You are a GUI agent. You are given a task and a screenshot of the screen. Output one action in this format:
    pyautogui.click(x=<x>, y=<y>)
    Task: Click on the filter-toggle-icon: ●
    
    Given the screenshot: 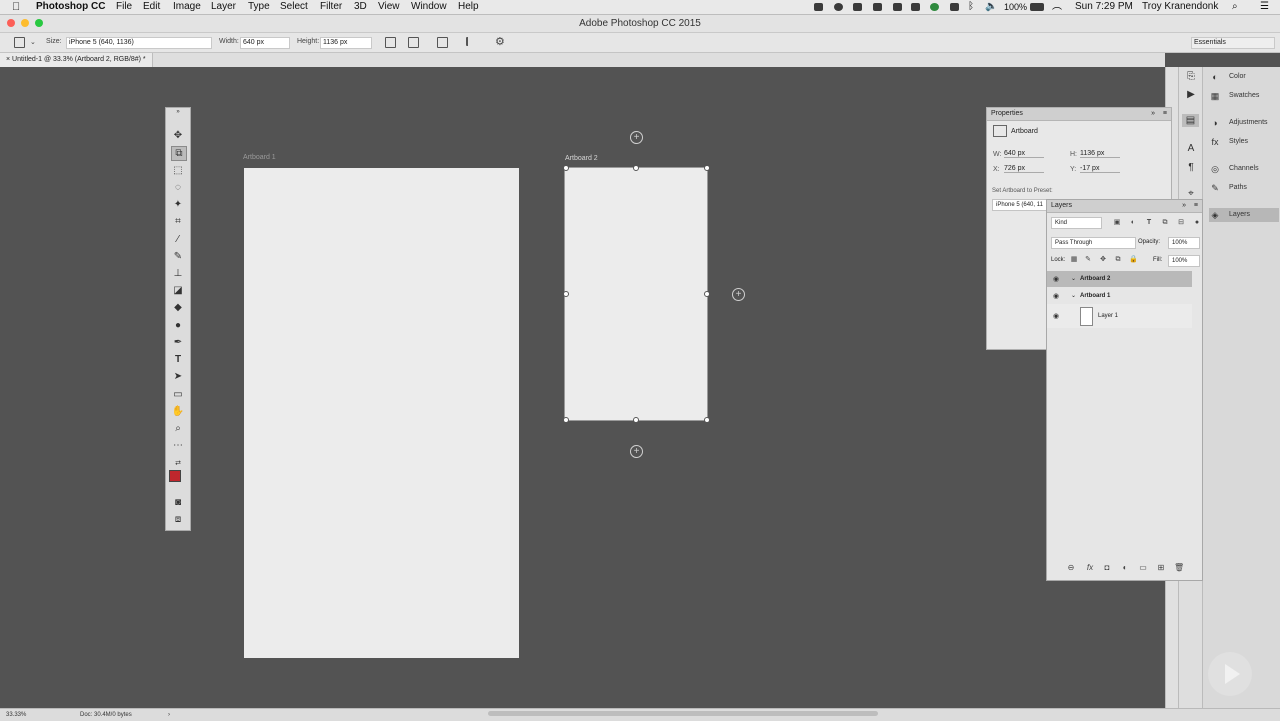 What is the action you would take?
    pyautogui.click(x=1197, y=222)
    